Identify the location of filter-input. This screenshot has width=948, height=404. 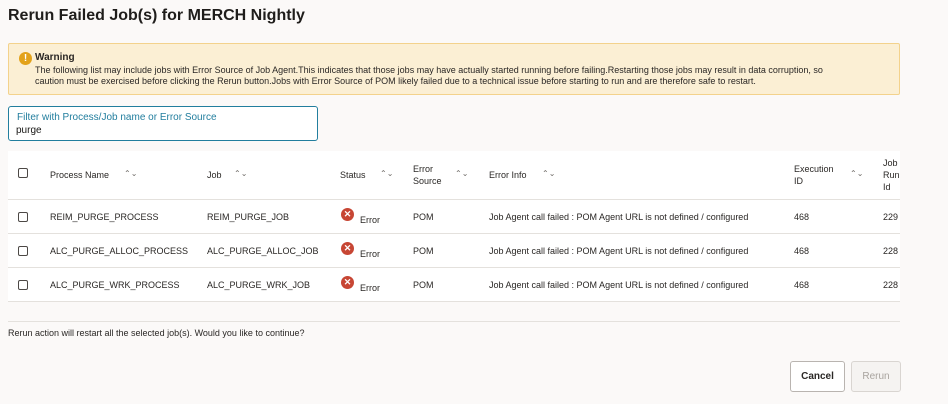
(161, 130).